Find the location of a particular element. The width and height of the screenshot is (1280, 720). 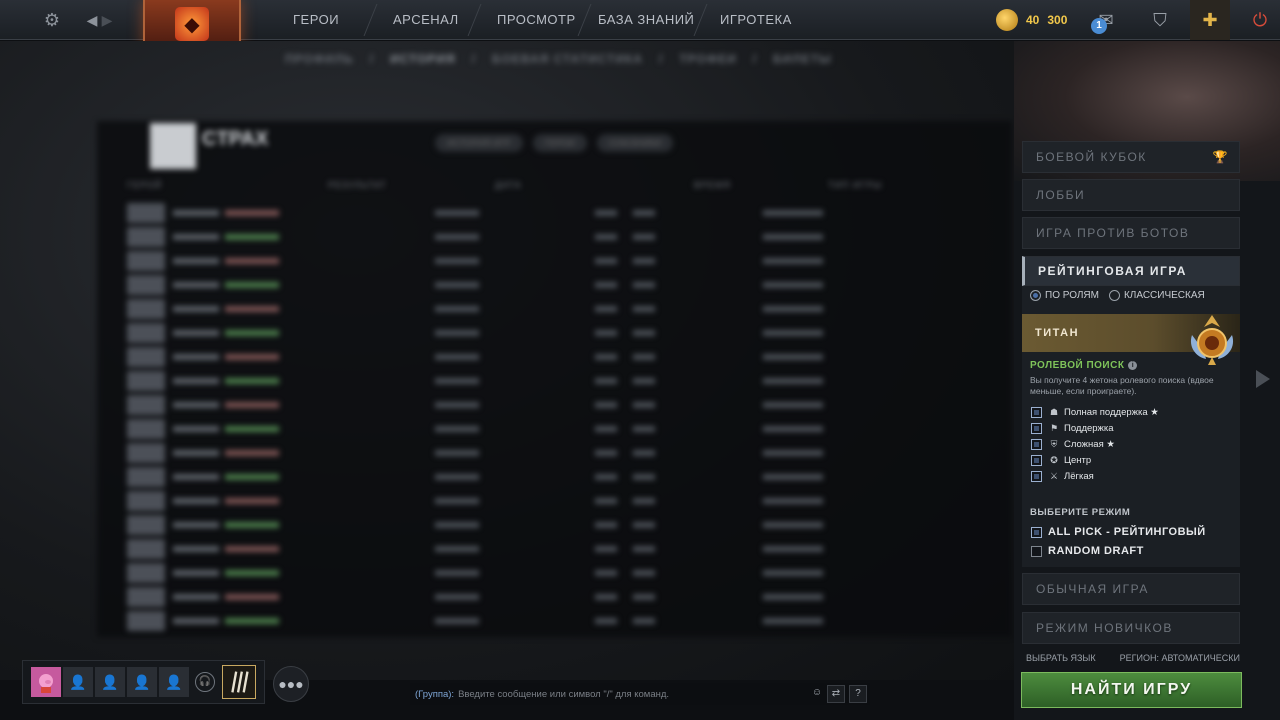

mode-ranked: РЕЙТИНГОВАЯ ИГРА is located at coordinates (1131, 271).